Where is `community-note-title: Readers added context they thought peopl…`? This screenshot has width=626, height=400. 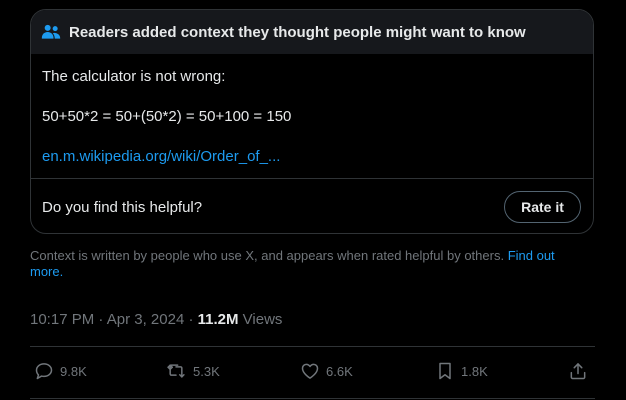 community-note-title: Readers added context they thought peopl… is located at coordinates (297, 32).